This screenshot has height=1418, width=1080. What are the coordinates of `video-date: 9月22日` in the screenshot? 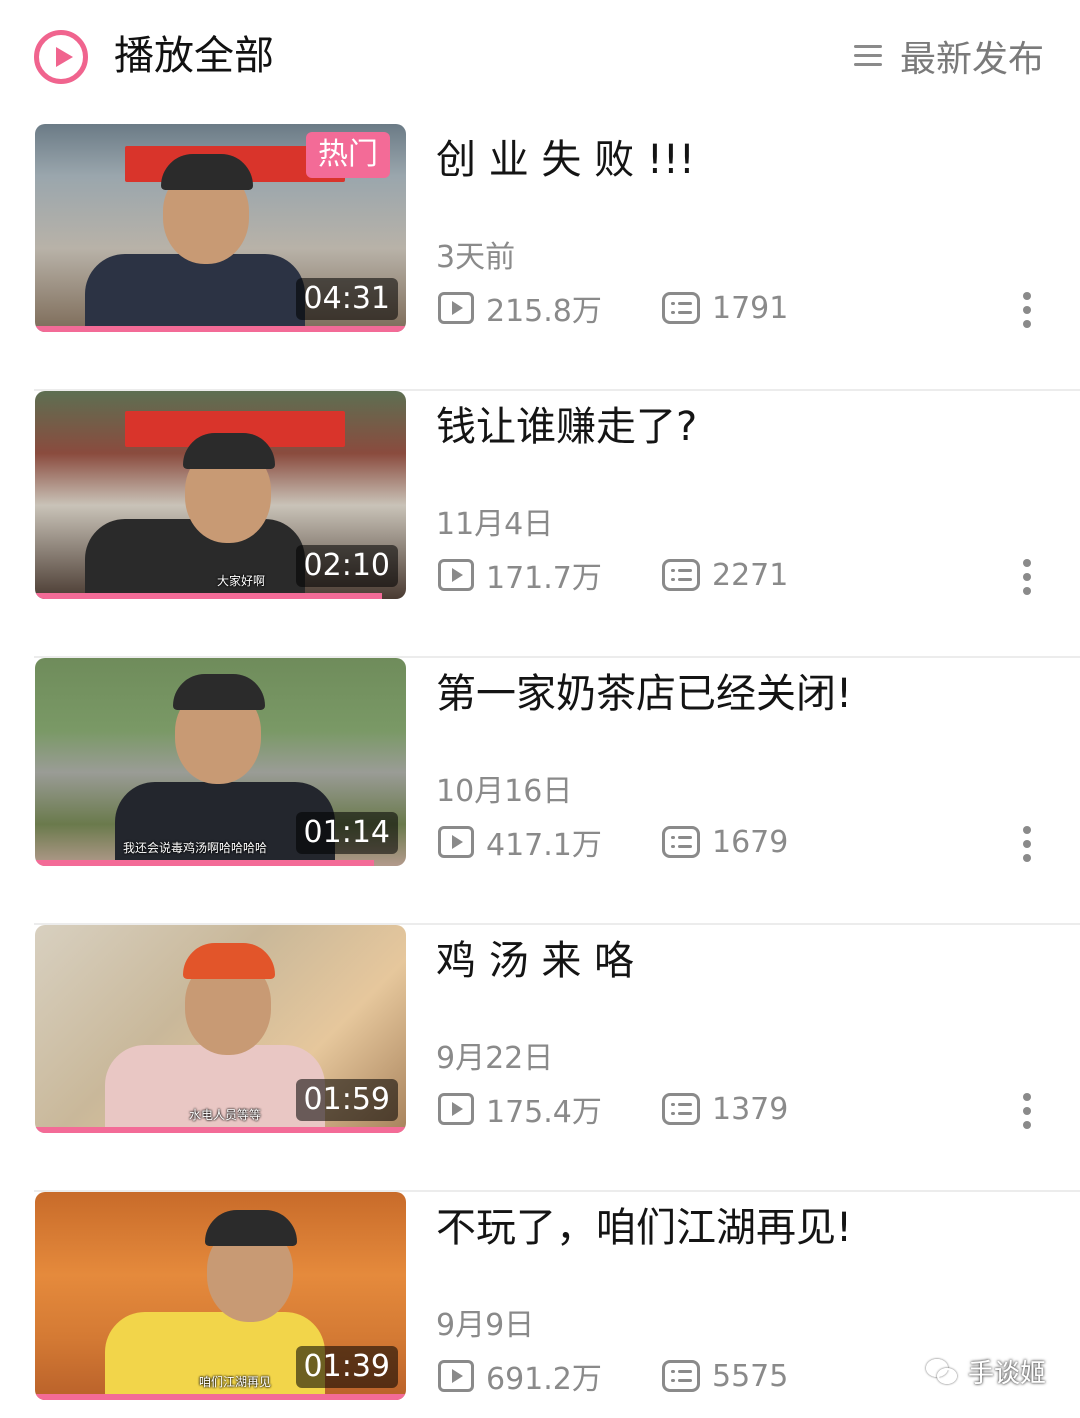 It's located at (495, 1058).